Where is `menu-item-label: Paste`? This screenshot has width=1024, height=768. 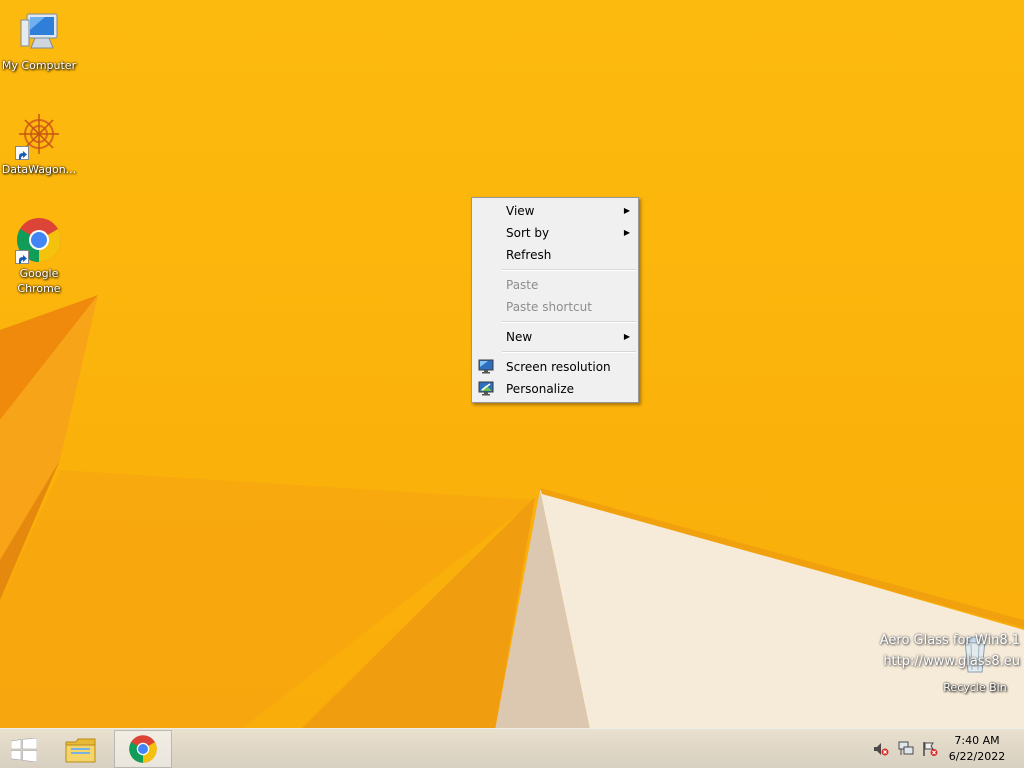
menu-item-label: Paste is located at coordinates (522, 285).